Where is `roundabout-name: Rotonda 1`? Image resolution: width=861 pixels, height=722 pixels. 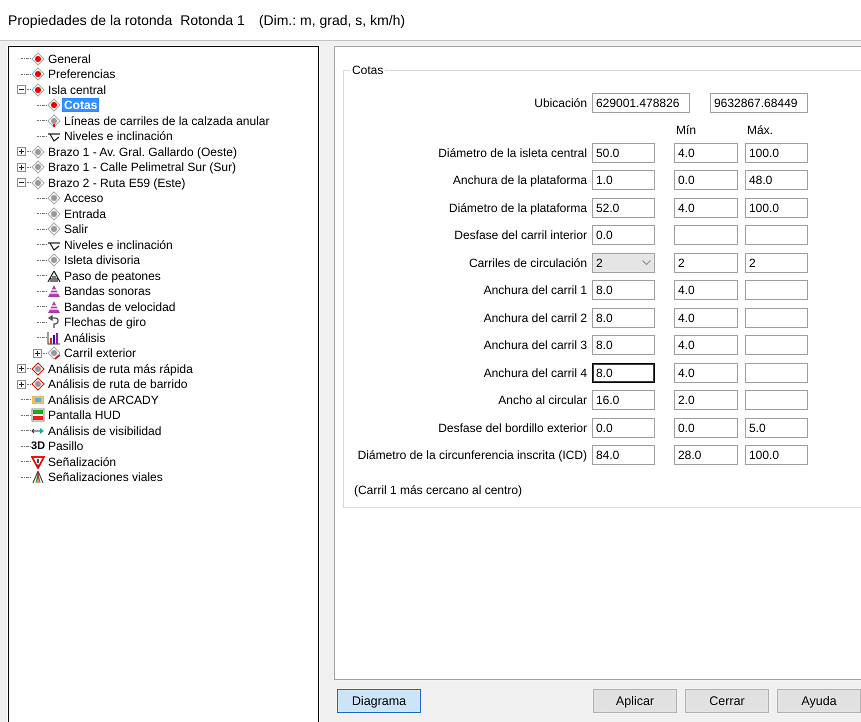 roundabout-name: Rotonda 1 is located at coordinates (212, 20).